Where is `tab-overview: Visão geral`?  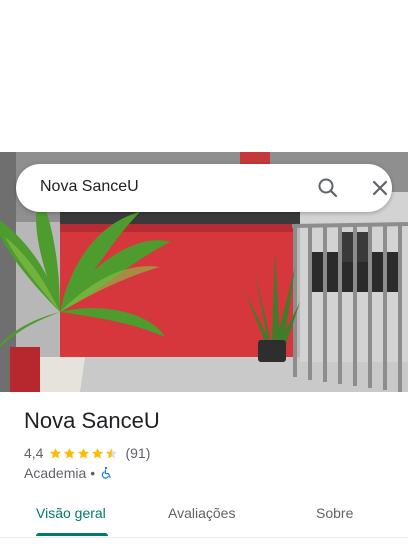
tab-overview: Visão geral is located at coordinates (71, 513).